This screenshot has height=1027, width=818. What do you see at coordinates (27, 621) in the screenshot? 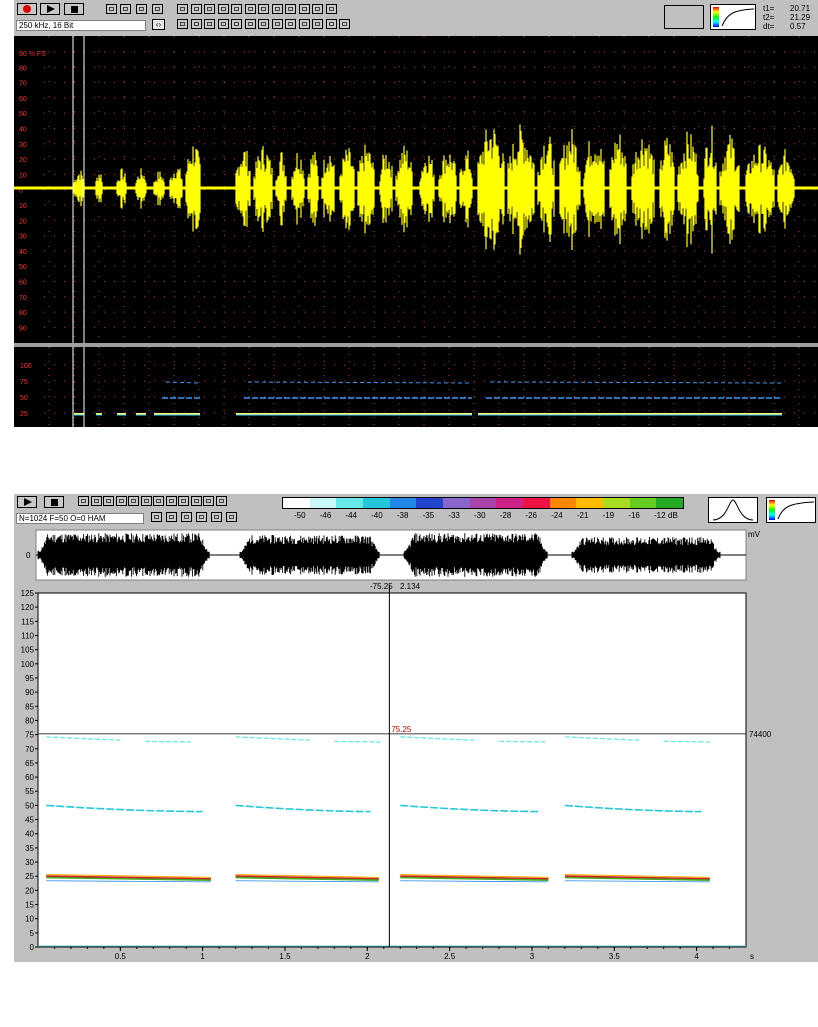
I see `y-tick-label: 115` at bounding box center [27, 621].